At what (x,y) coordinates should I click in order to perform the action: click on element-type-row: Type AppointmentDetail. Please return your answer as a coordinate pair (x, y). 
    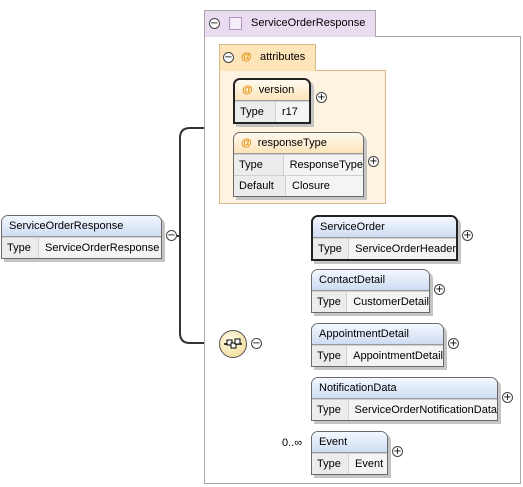
    Looking at the image, I should click on (377, 355).